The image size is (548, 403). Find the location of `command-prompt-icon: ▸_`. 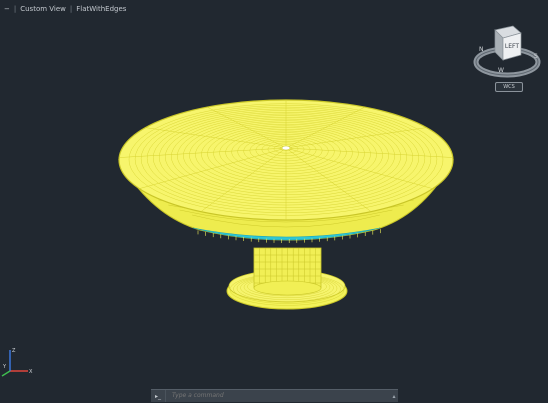

command-prompt-icon: ▸_ is located at coordinates (158, 396).